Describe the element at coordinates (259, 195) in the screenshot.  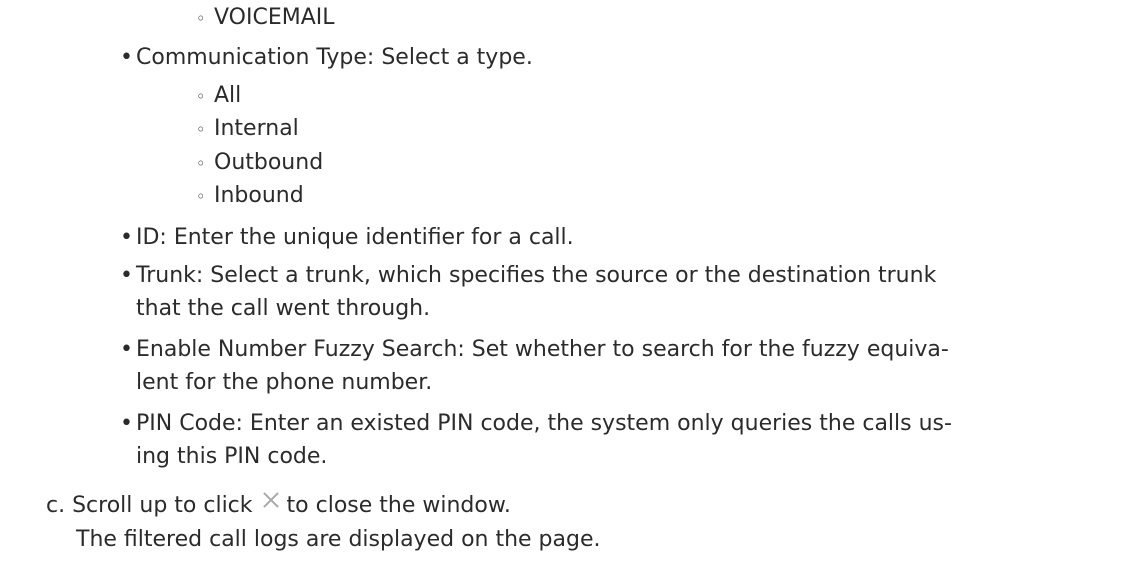
I see `comm-type-inbound: Inbound` at that location.